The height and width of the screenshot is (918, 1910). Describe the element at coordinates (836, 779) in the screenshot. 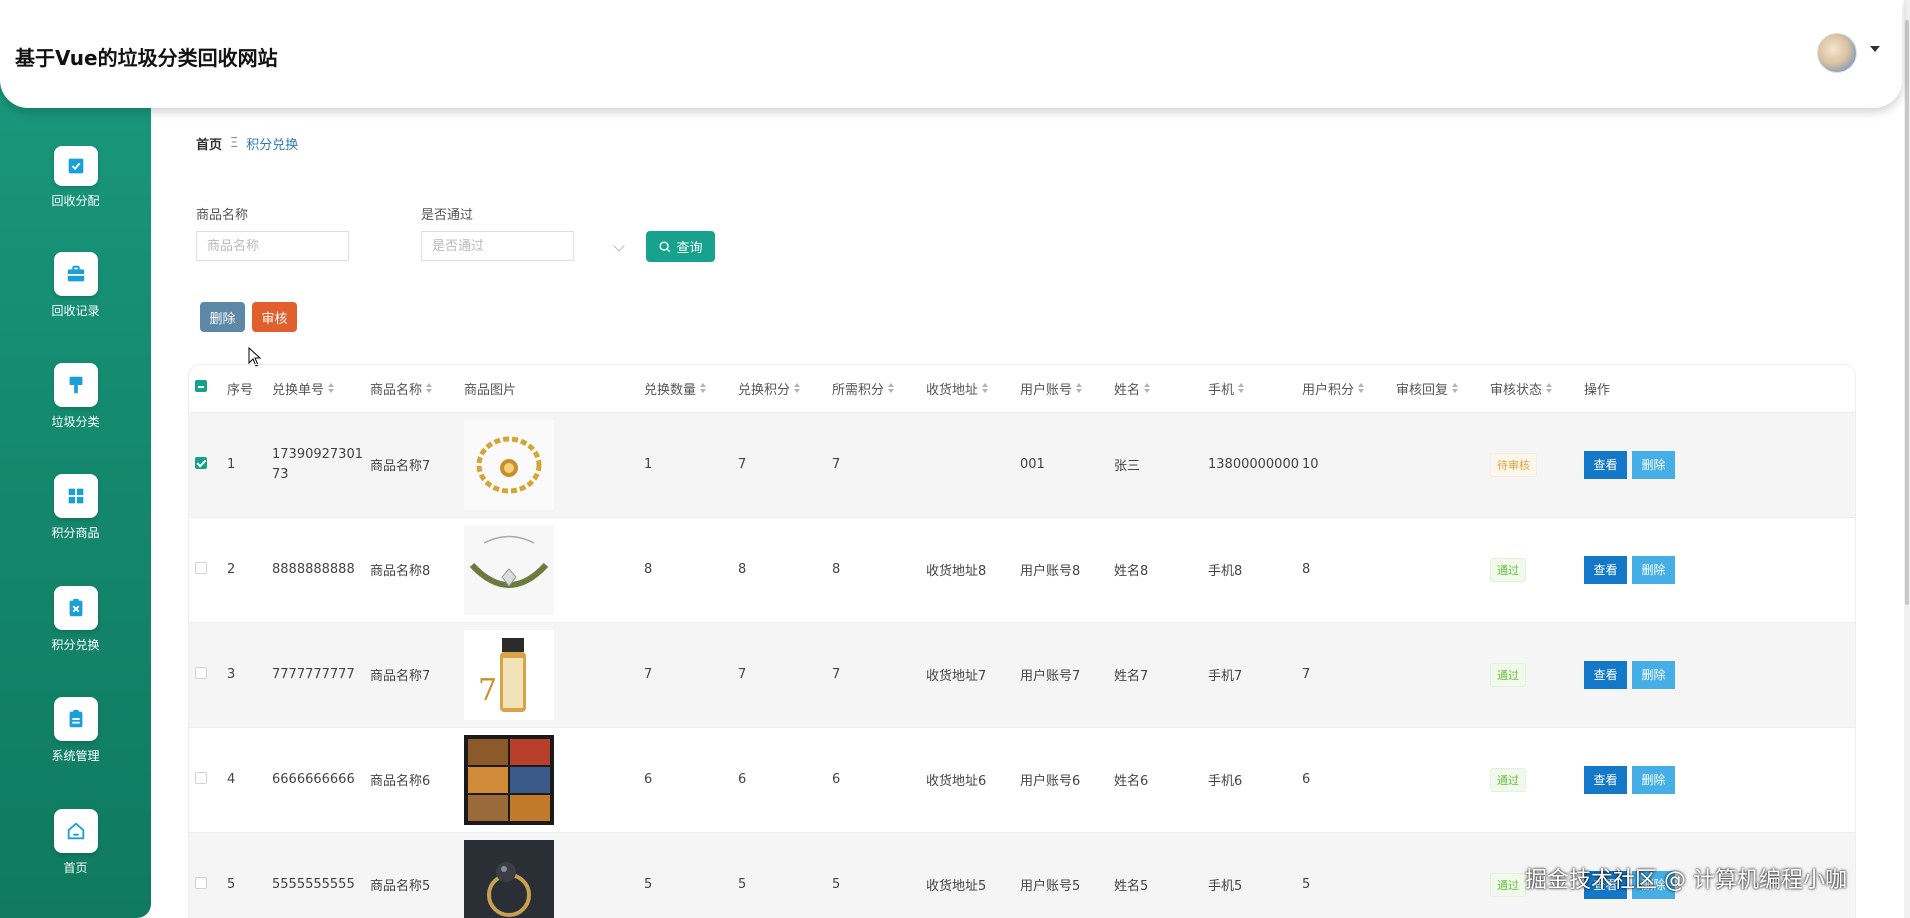

I see `cell-need-points: 6` at that location.